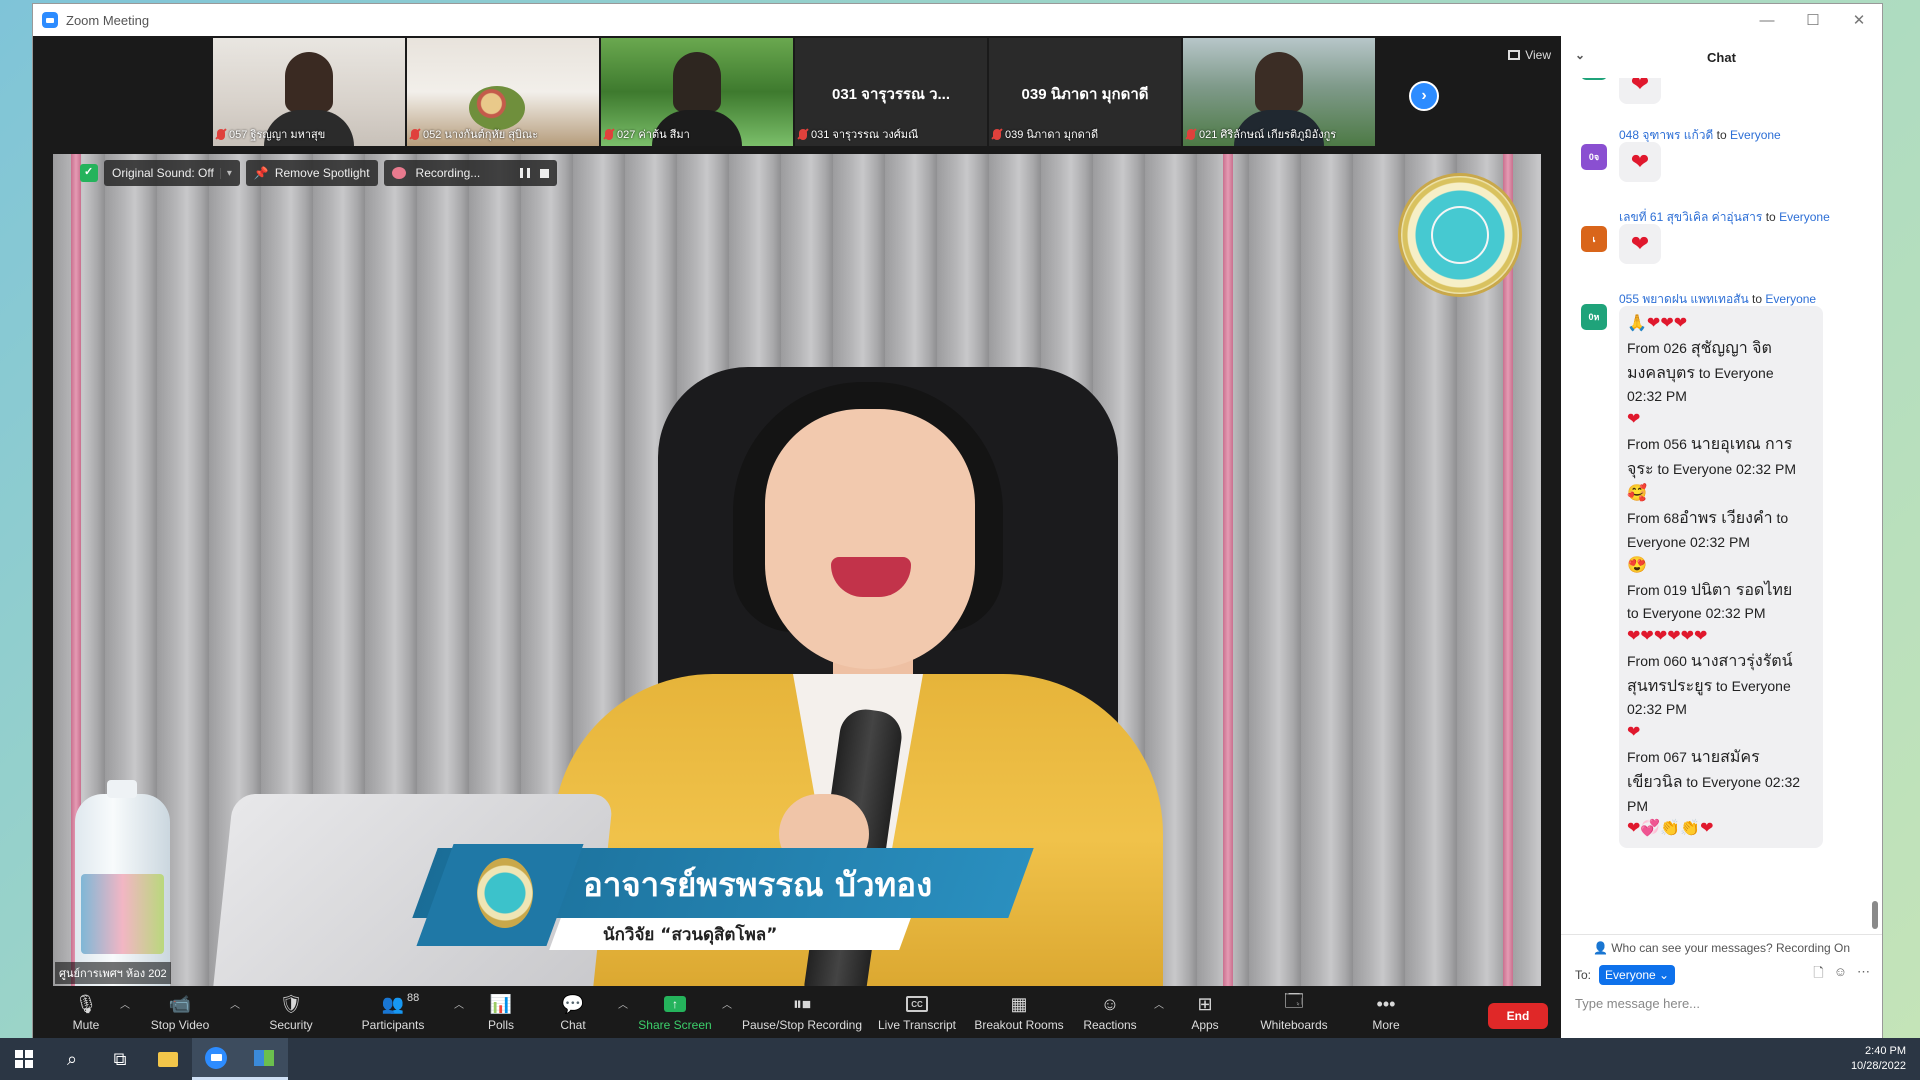 This screenshot has width=1920, height=1080. I want to click on end-meeting-button: End, so click(1518, 1016).